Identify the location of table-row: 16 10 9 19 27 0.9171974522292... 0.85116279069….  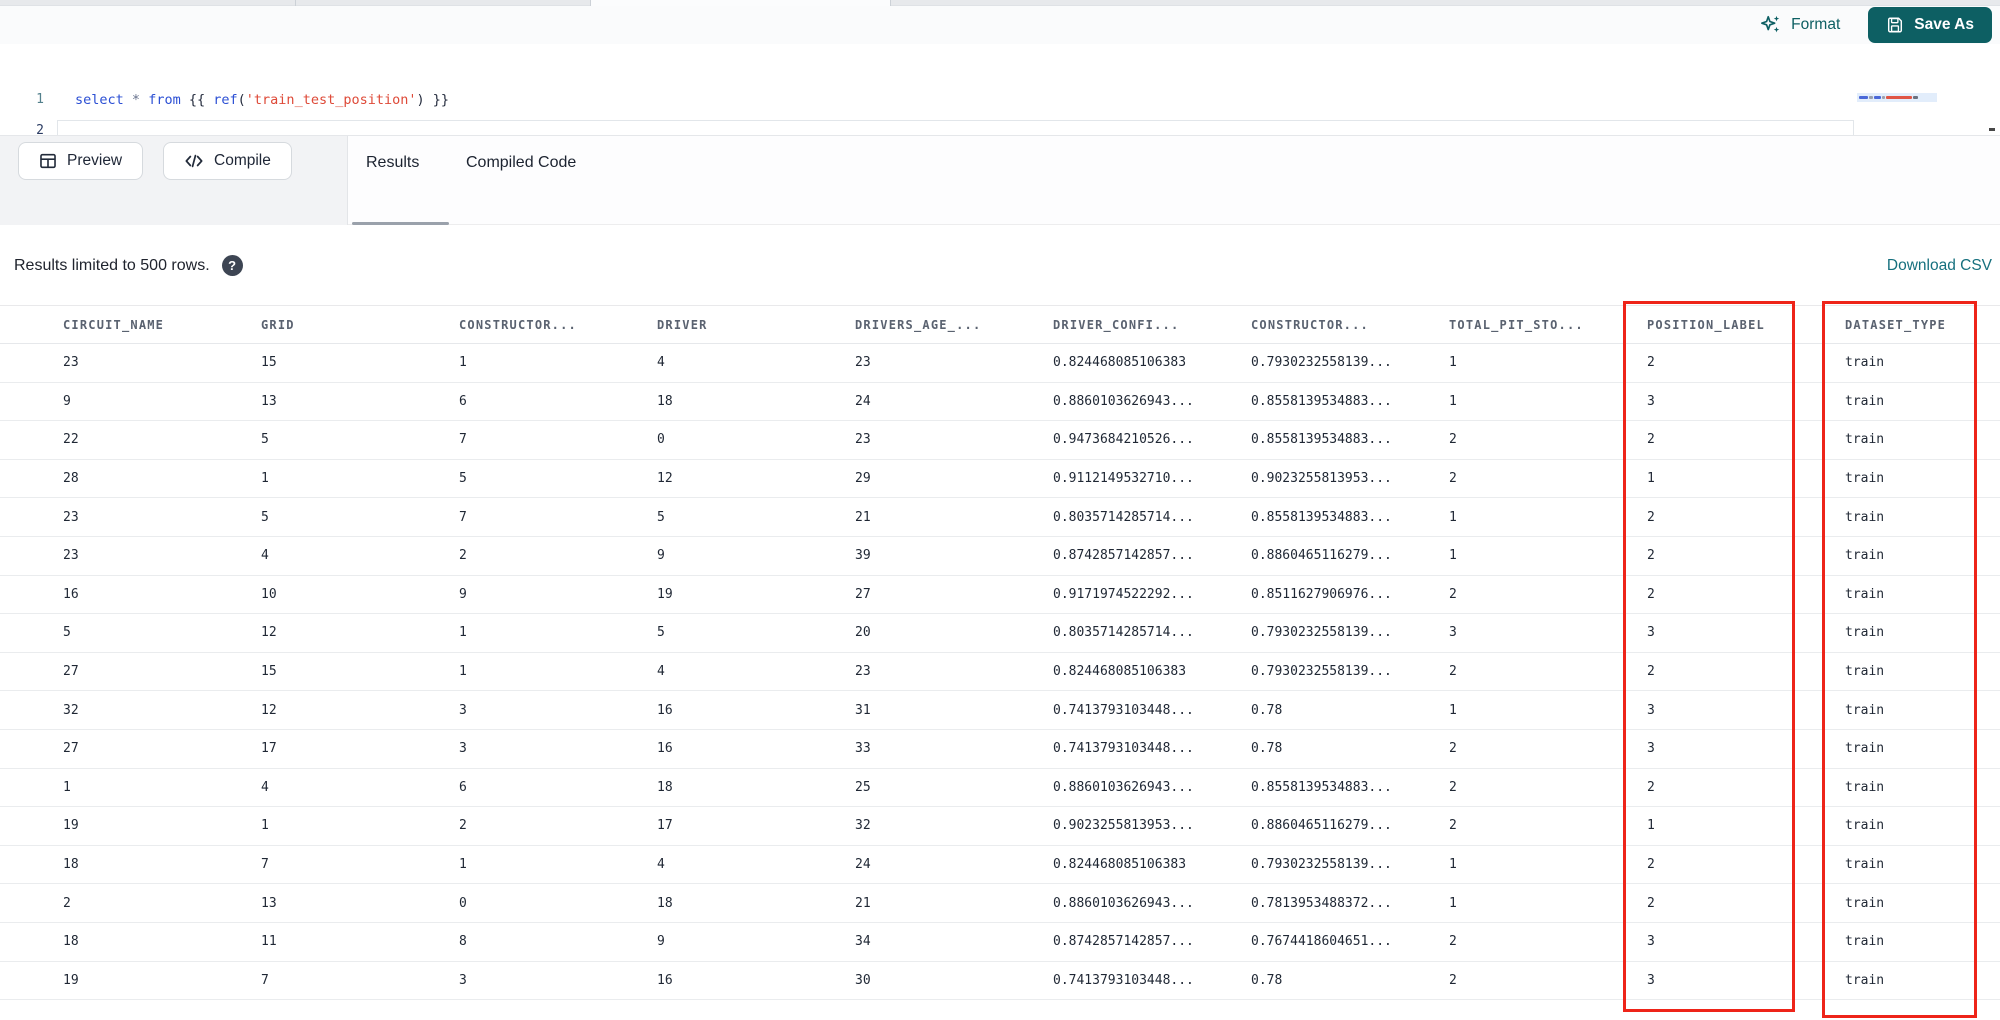
(1000, 595).